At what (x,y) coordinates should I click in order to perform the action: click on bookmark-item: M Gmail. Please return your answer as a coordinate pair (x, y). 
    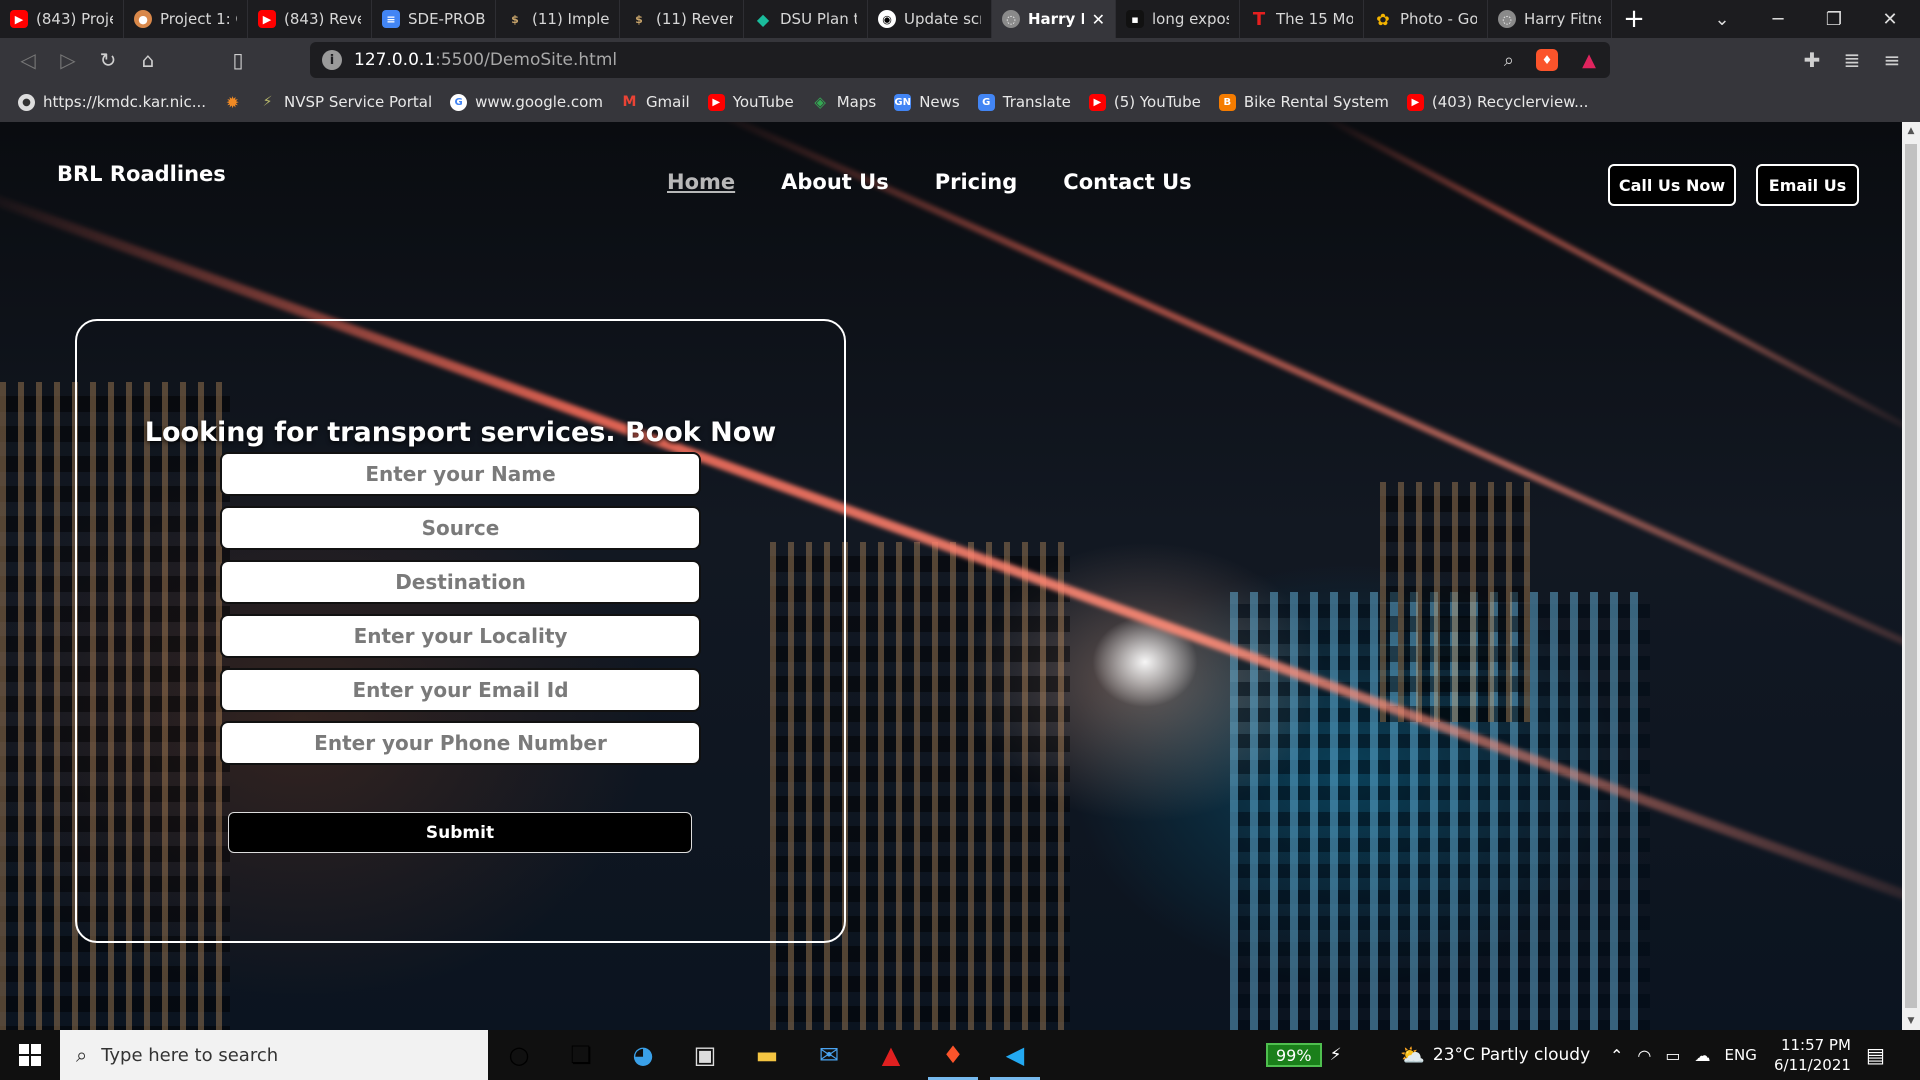
    Looking at the image, I should click on (655, 102).